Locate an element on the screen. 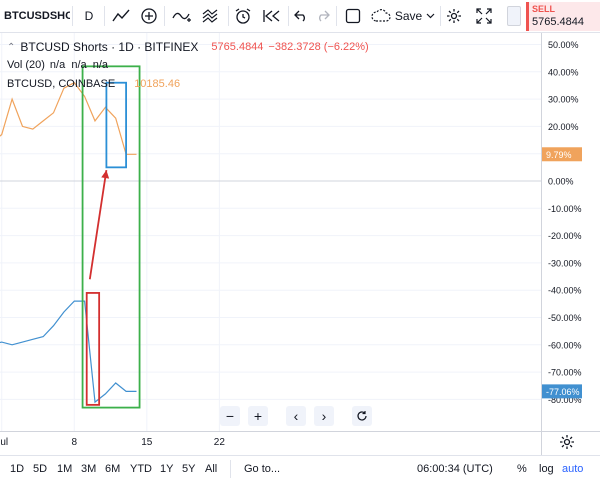 Image resolution: width=600 pixels, height=481 pixels. main-series-last: 5765.4844 is located at coordinates (237, 47).